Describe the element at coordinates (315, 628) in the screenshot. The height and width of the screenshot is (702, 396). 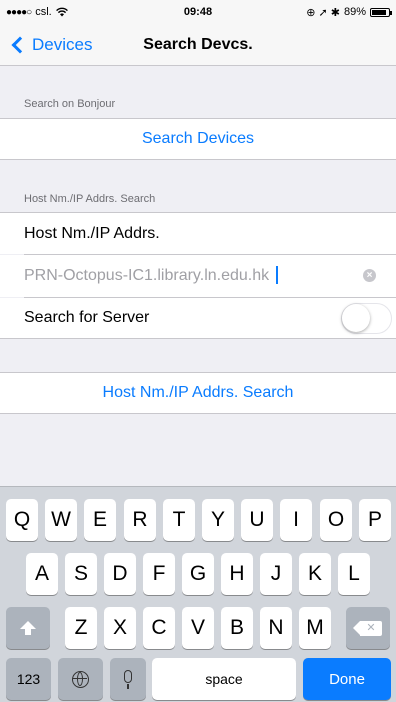
I see `key-m: M` at that location.